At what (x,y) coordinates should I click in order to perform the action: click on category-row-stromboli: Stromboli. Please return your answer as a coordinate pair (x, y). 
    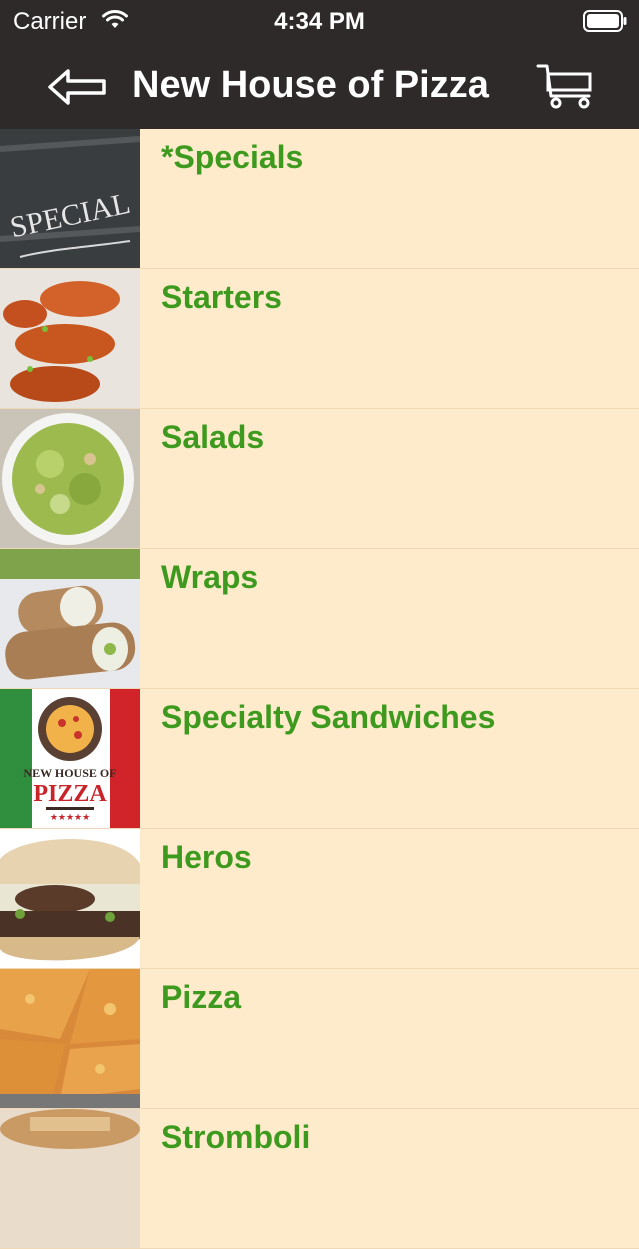
    Looking at the image, I should click on (319, 1179).